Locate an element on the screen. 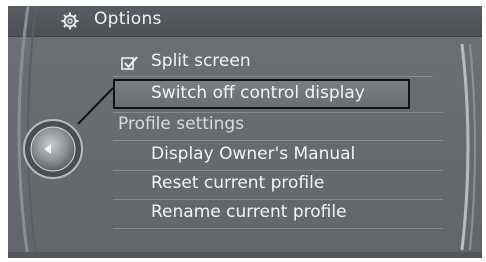  scroll-track is located at coordinates (470, 147).